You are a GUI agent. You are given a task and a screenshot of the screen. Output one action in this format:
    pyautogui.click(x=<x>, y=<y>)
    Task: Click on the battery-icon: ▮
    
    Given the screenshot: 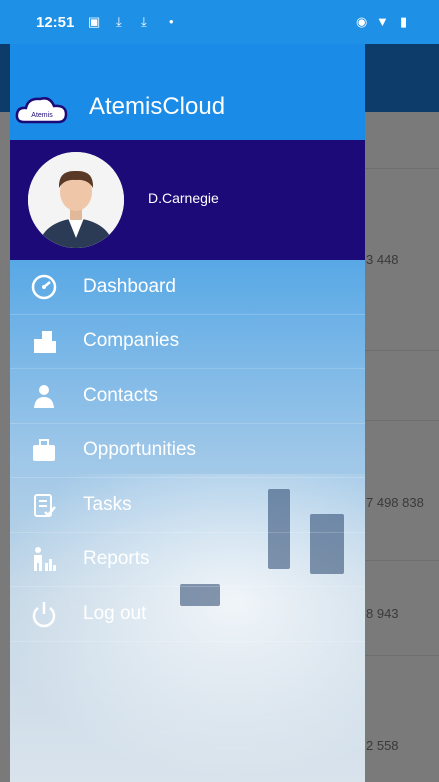 What is the action you would take?
    pyautogui.click(x=404, y=21)
    